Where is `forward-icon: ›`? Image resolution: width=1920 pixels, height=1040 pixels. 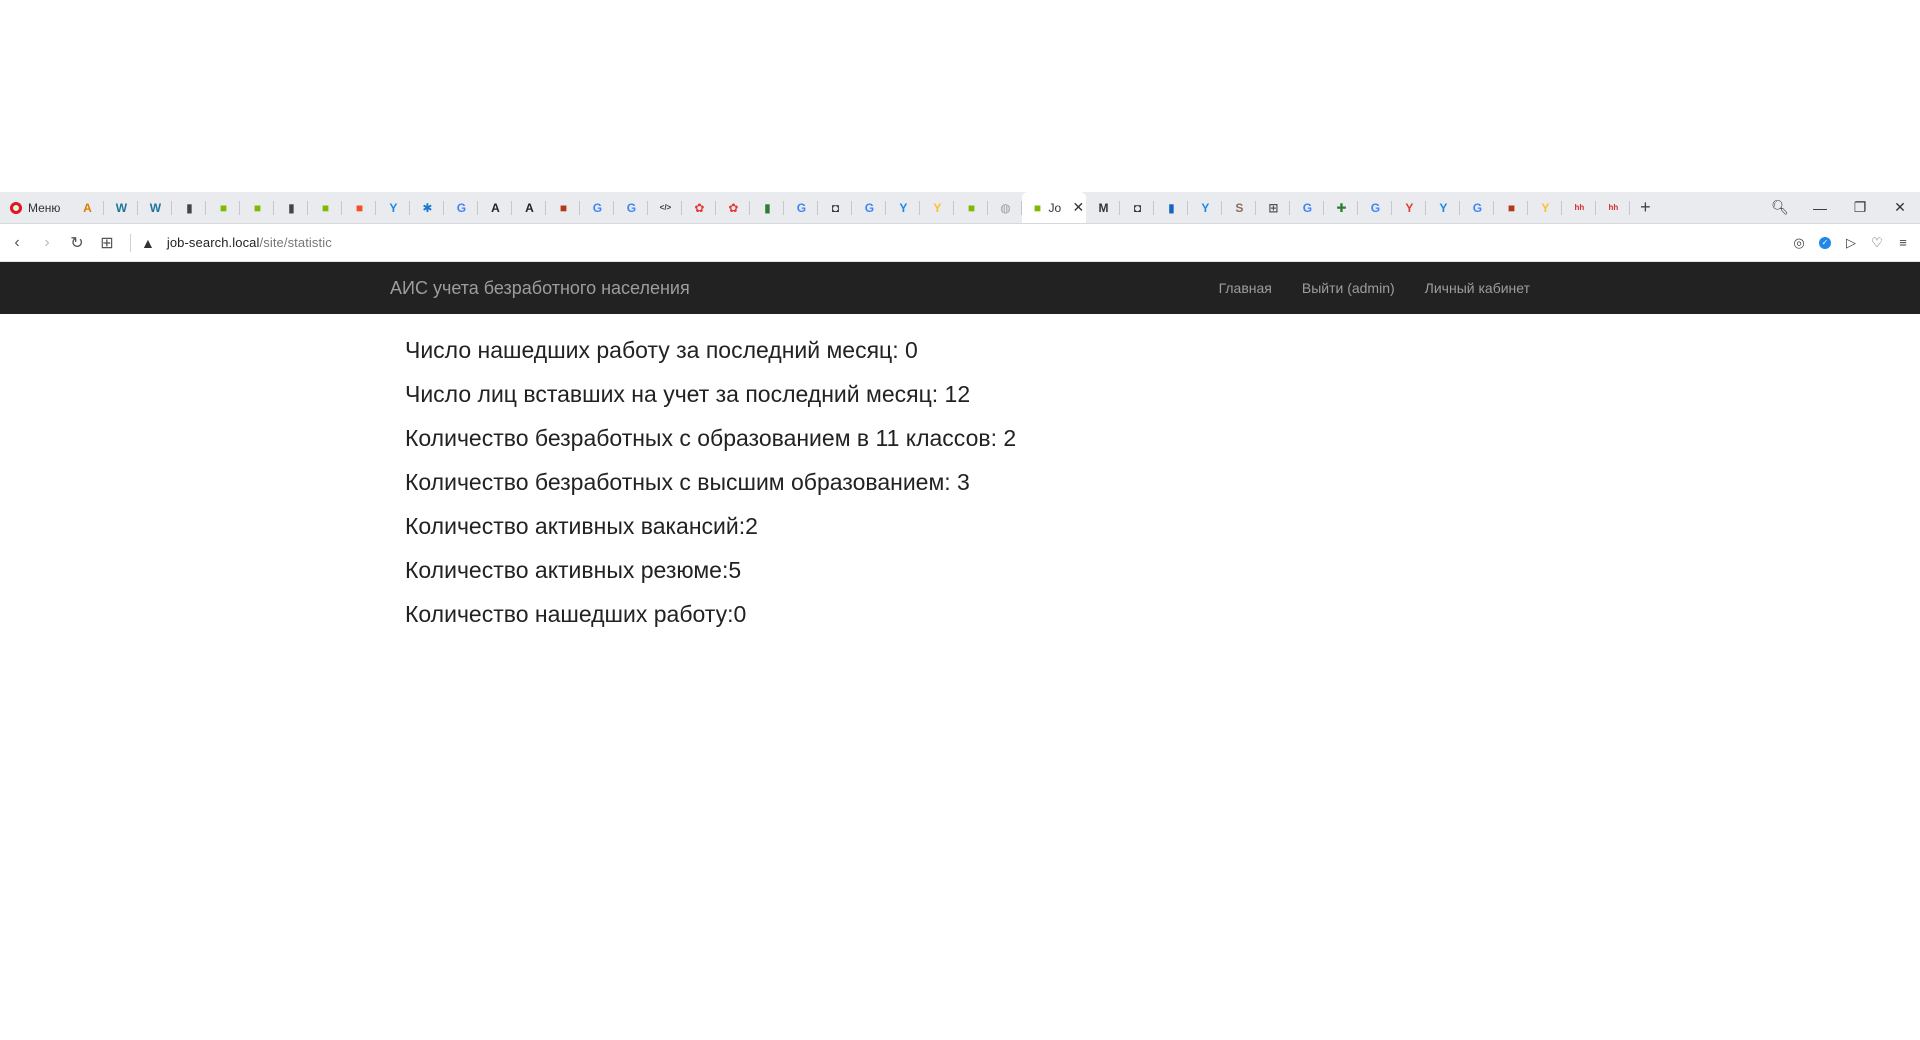 forward-icon: › is located at coordinates (47, 243).